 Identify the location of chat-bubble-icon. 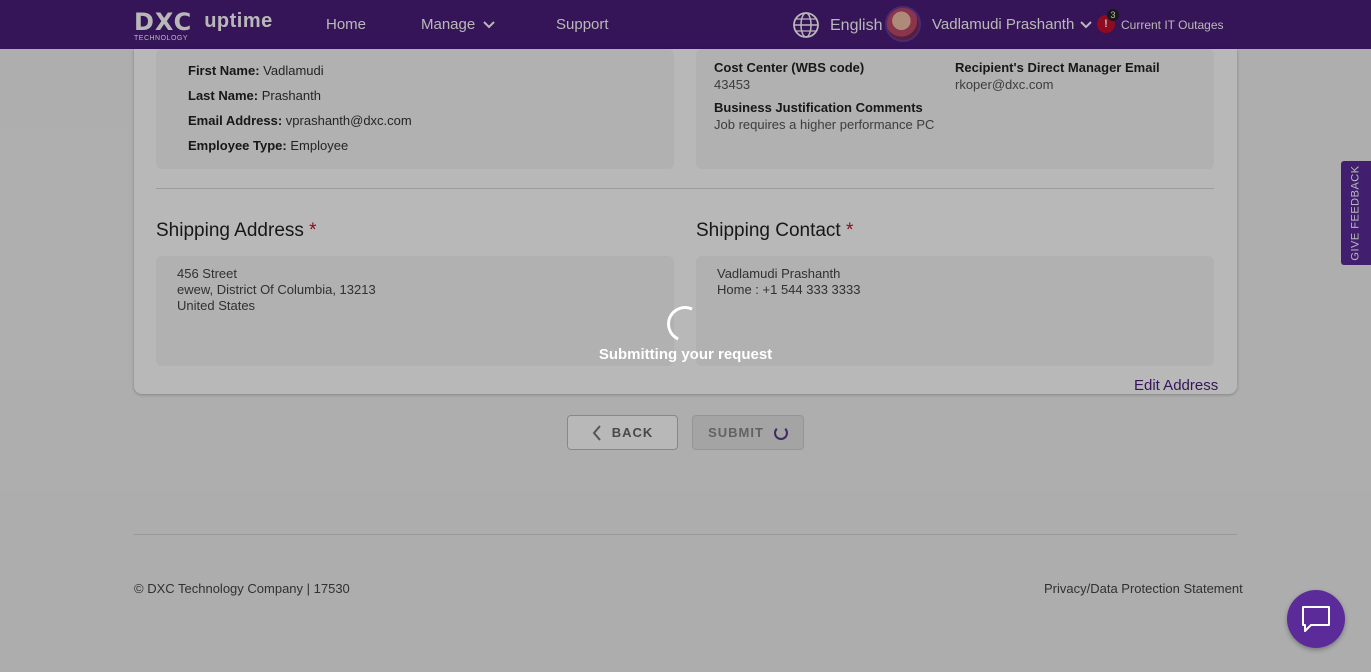
(1316, 619).